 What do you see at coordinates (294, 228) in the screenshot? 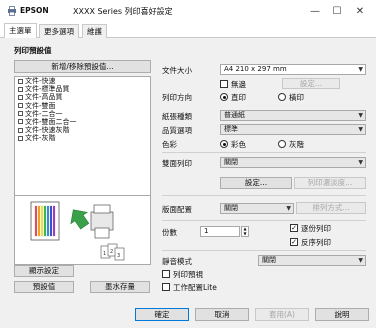
I see `collate-checkbox: ✓` at bounding box center [294, 228].